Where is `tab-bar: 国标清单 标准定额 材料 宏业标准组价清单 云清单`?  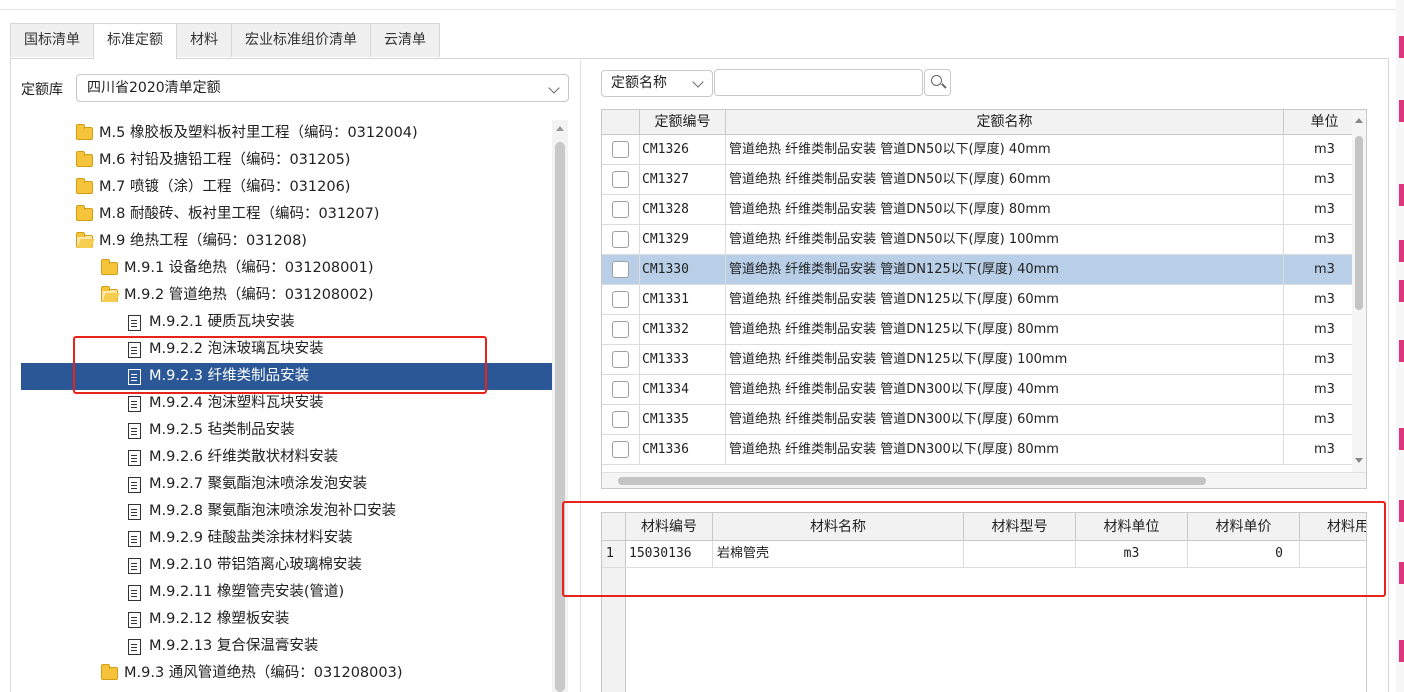 tab-bar: 国标清单 标准定额 材料 宏业标准组价清单 云清单 is located at coordinates (225, 41).